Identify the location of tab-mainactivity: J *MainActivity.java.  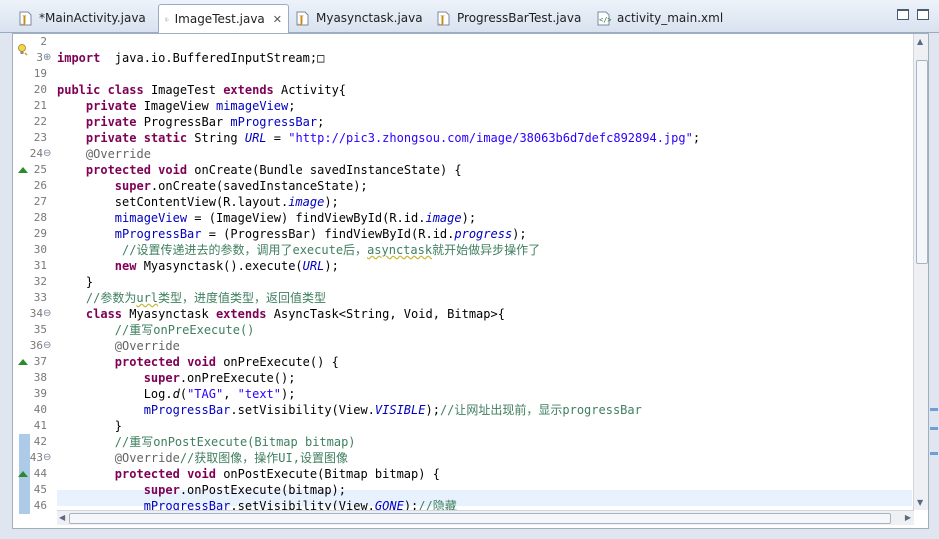
(86, 18).